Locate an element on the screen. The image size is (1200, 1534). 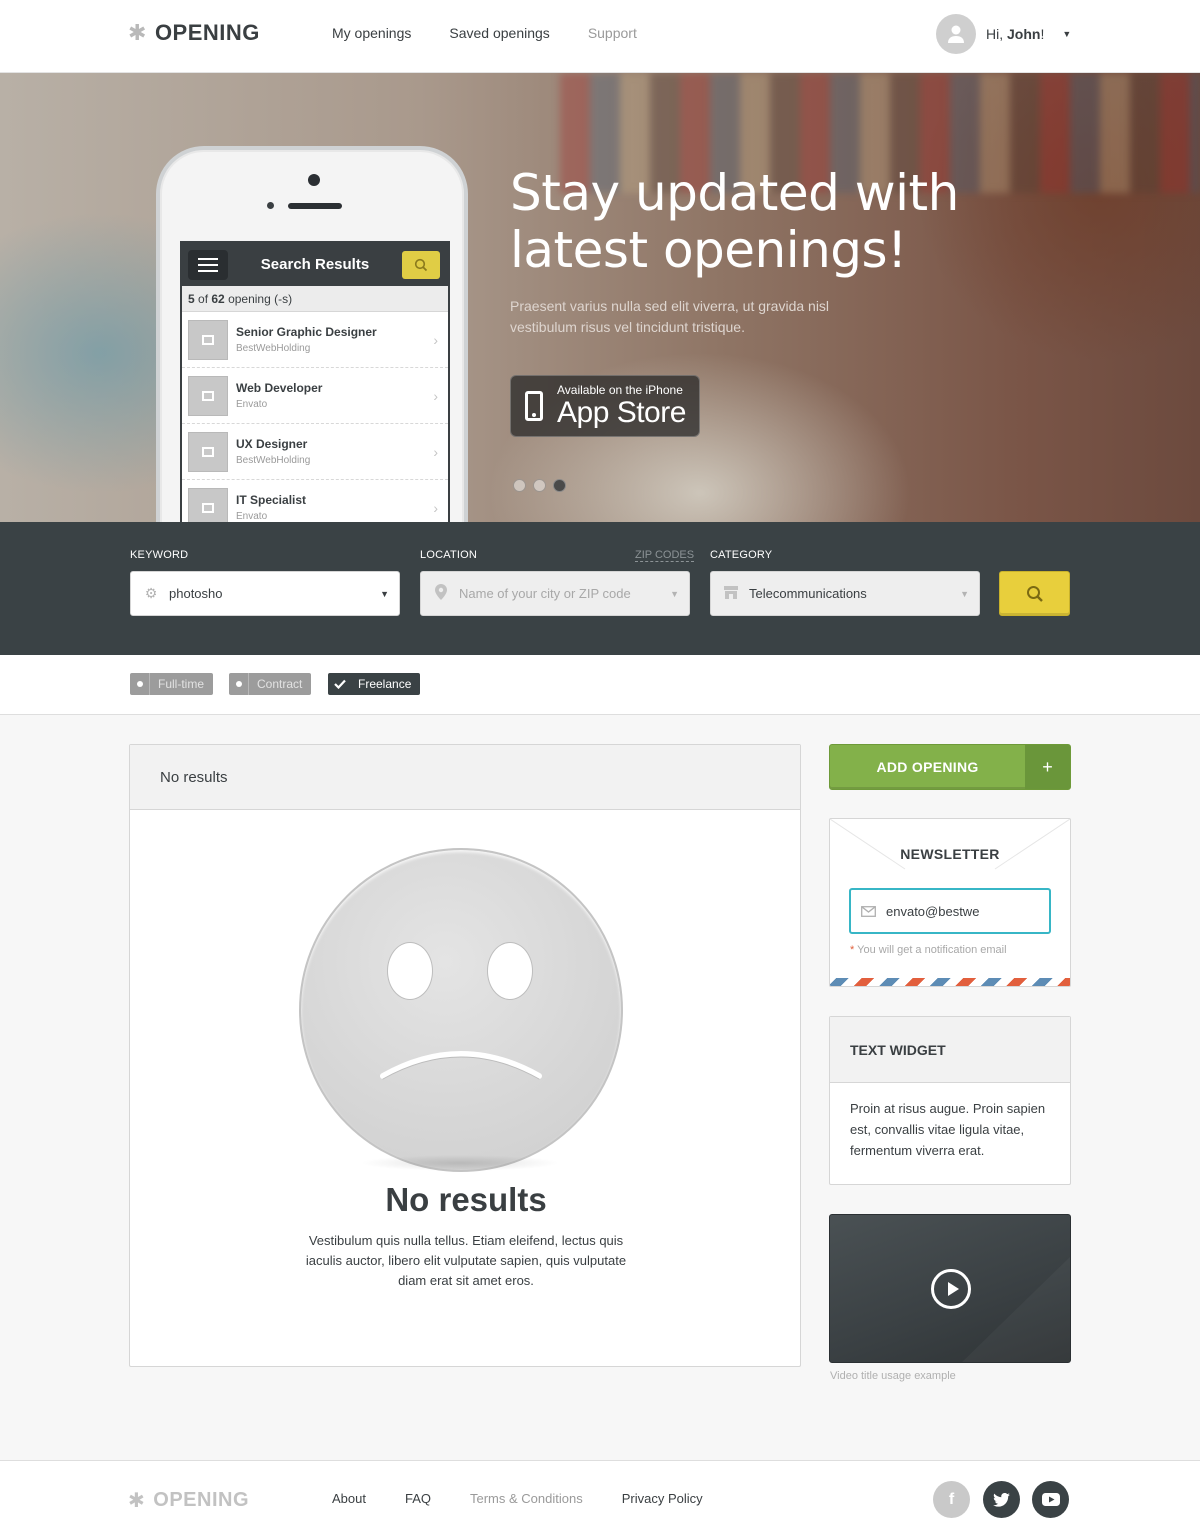
newsletter-title: NEWSLETTER is located at coordinates (950, 854).